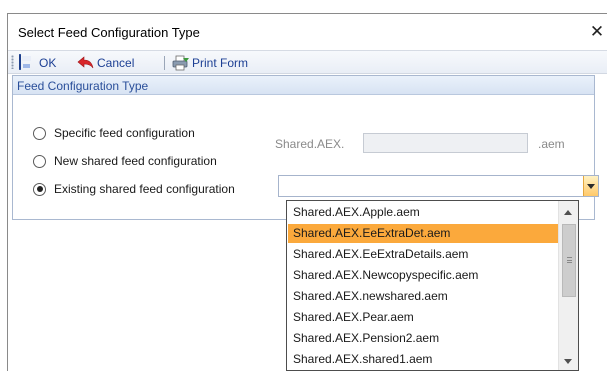  Describe the element at coordinates (551, 144) in the screenshot. I see `shared-suffix-label: .aem` at that location.